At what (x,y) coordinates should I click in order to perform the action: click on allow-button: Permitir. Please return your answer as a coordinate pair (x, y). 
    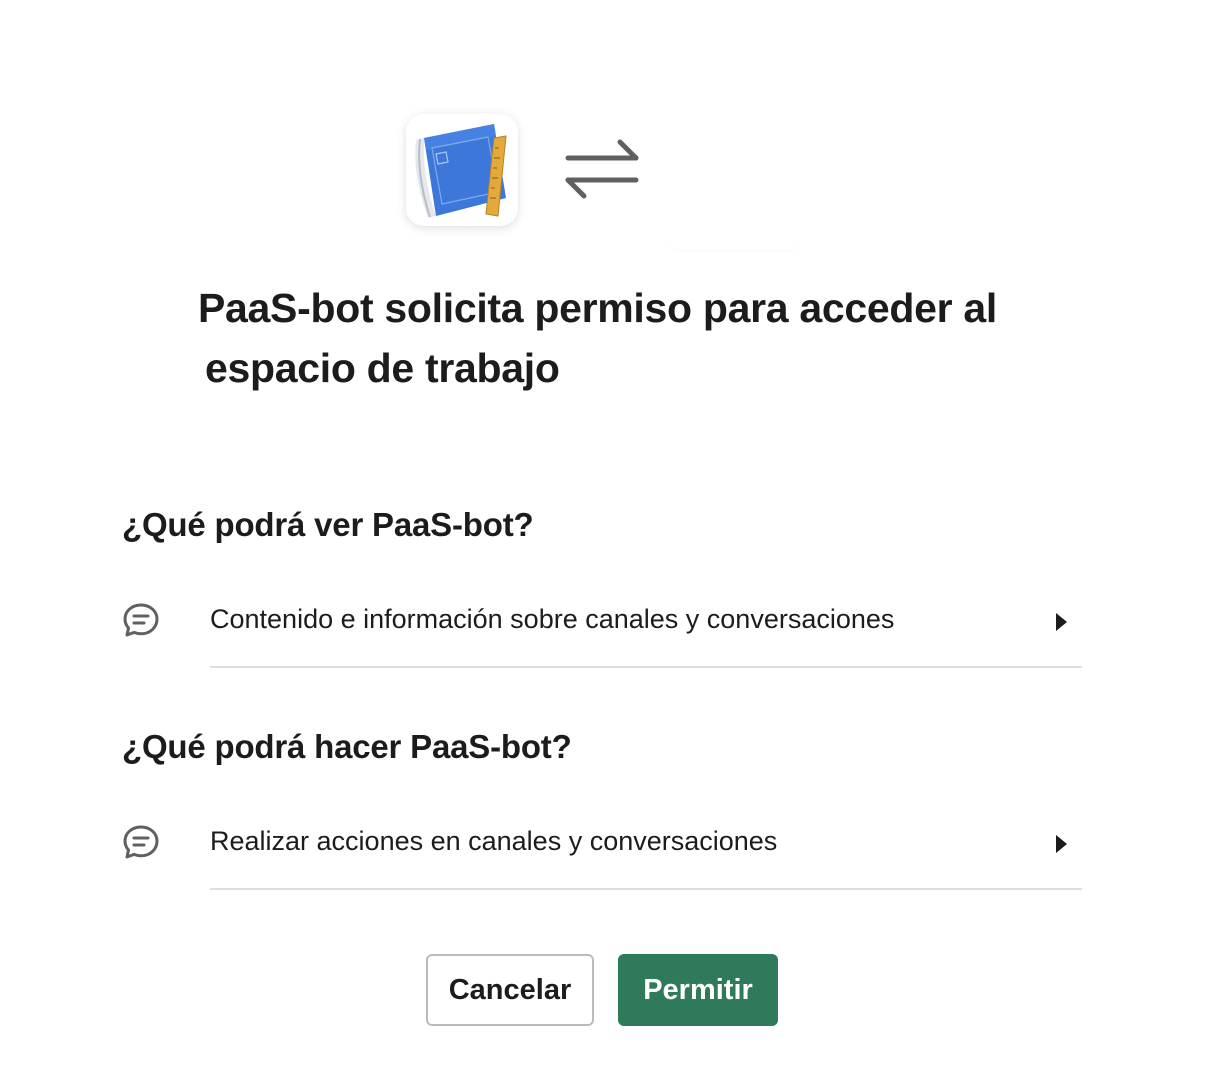
    Looking at the image, I should click on (698, 990).